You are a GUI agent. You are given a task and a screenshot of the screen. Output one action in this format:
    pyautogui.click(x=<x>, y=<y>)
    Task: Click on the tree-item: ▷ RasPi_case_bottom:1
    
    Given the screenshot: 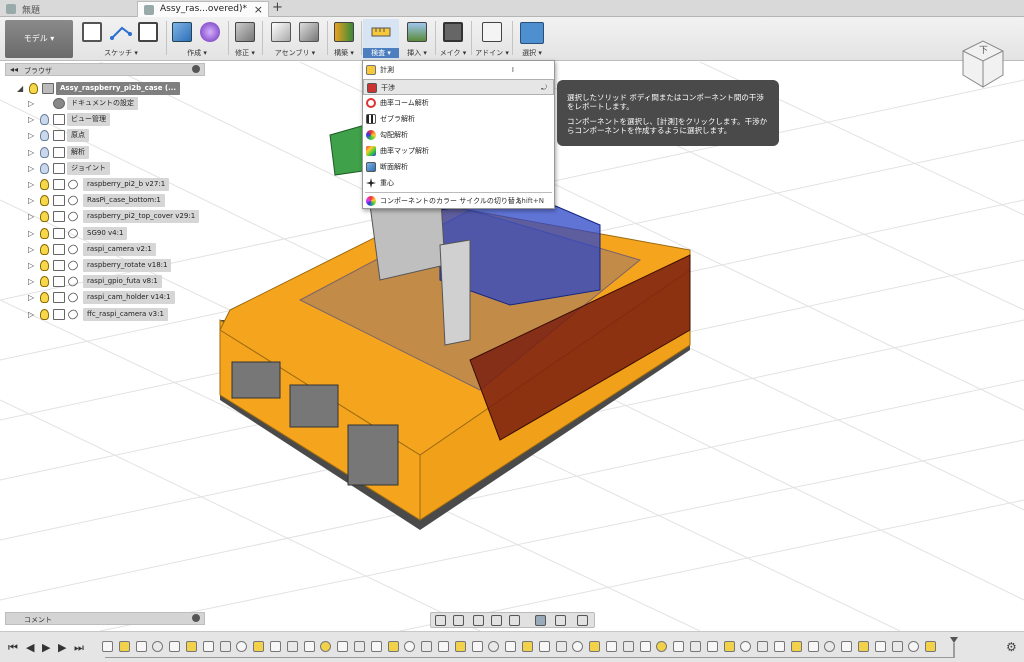 What is the action you would take?
    pyautogui.click(x=116, y=201)
    